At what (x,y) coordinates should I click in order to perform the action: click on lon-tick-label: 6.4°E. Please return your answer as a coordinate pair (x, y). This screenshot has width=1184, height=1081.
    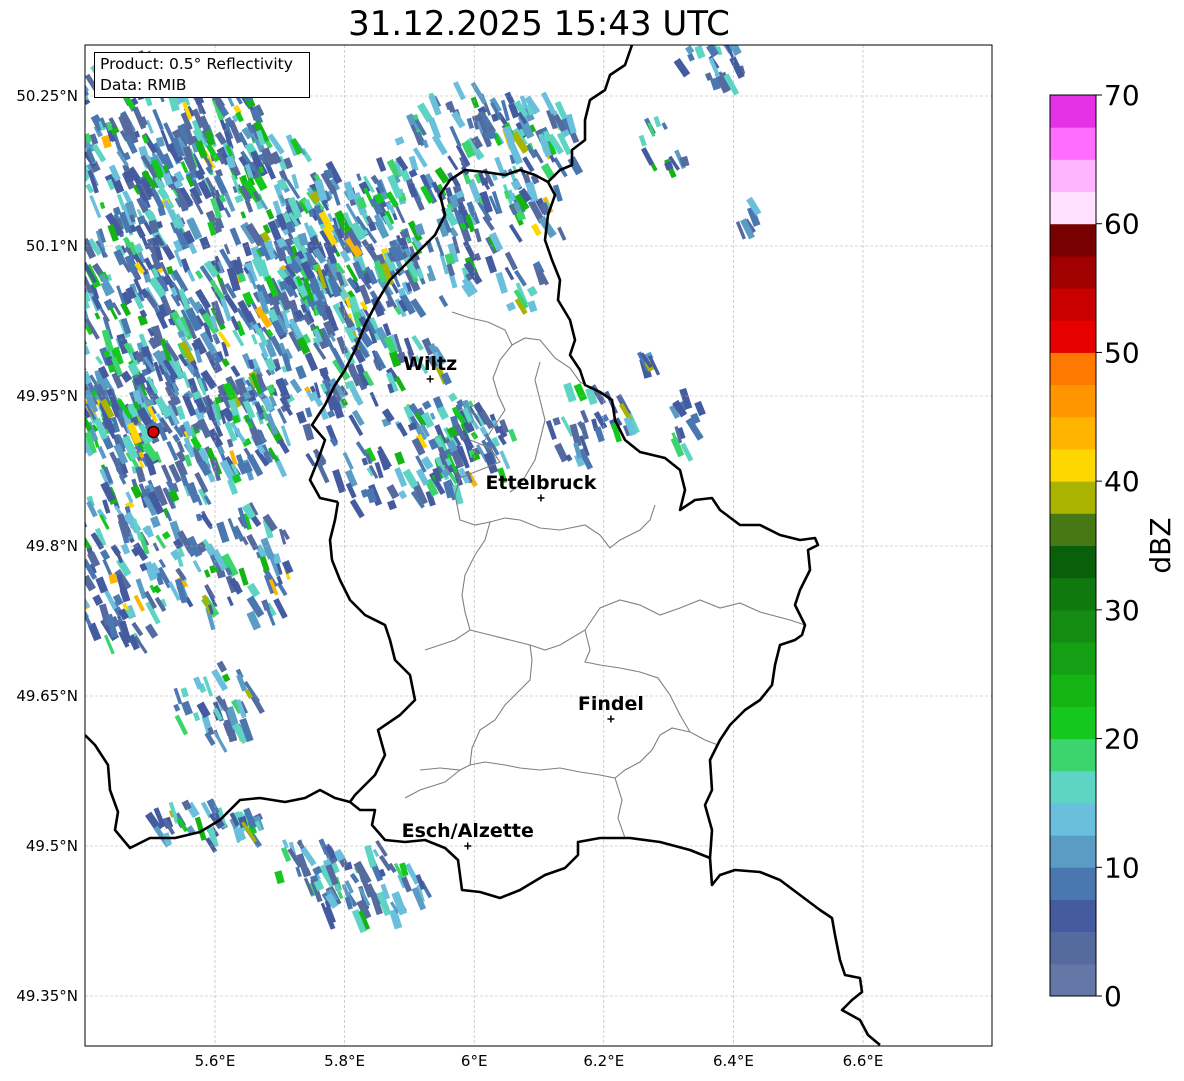
    Looking at the image, I should click on (733, 1061).